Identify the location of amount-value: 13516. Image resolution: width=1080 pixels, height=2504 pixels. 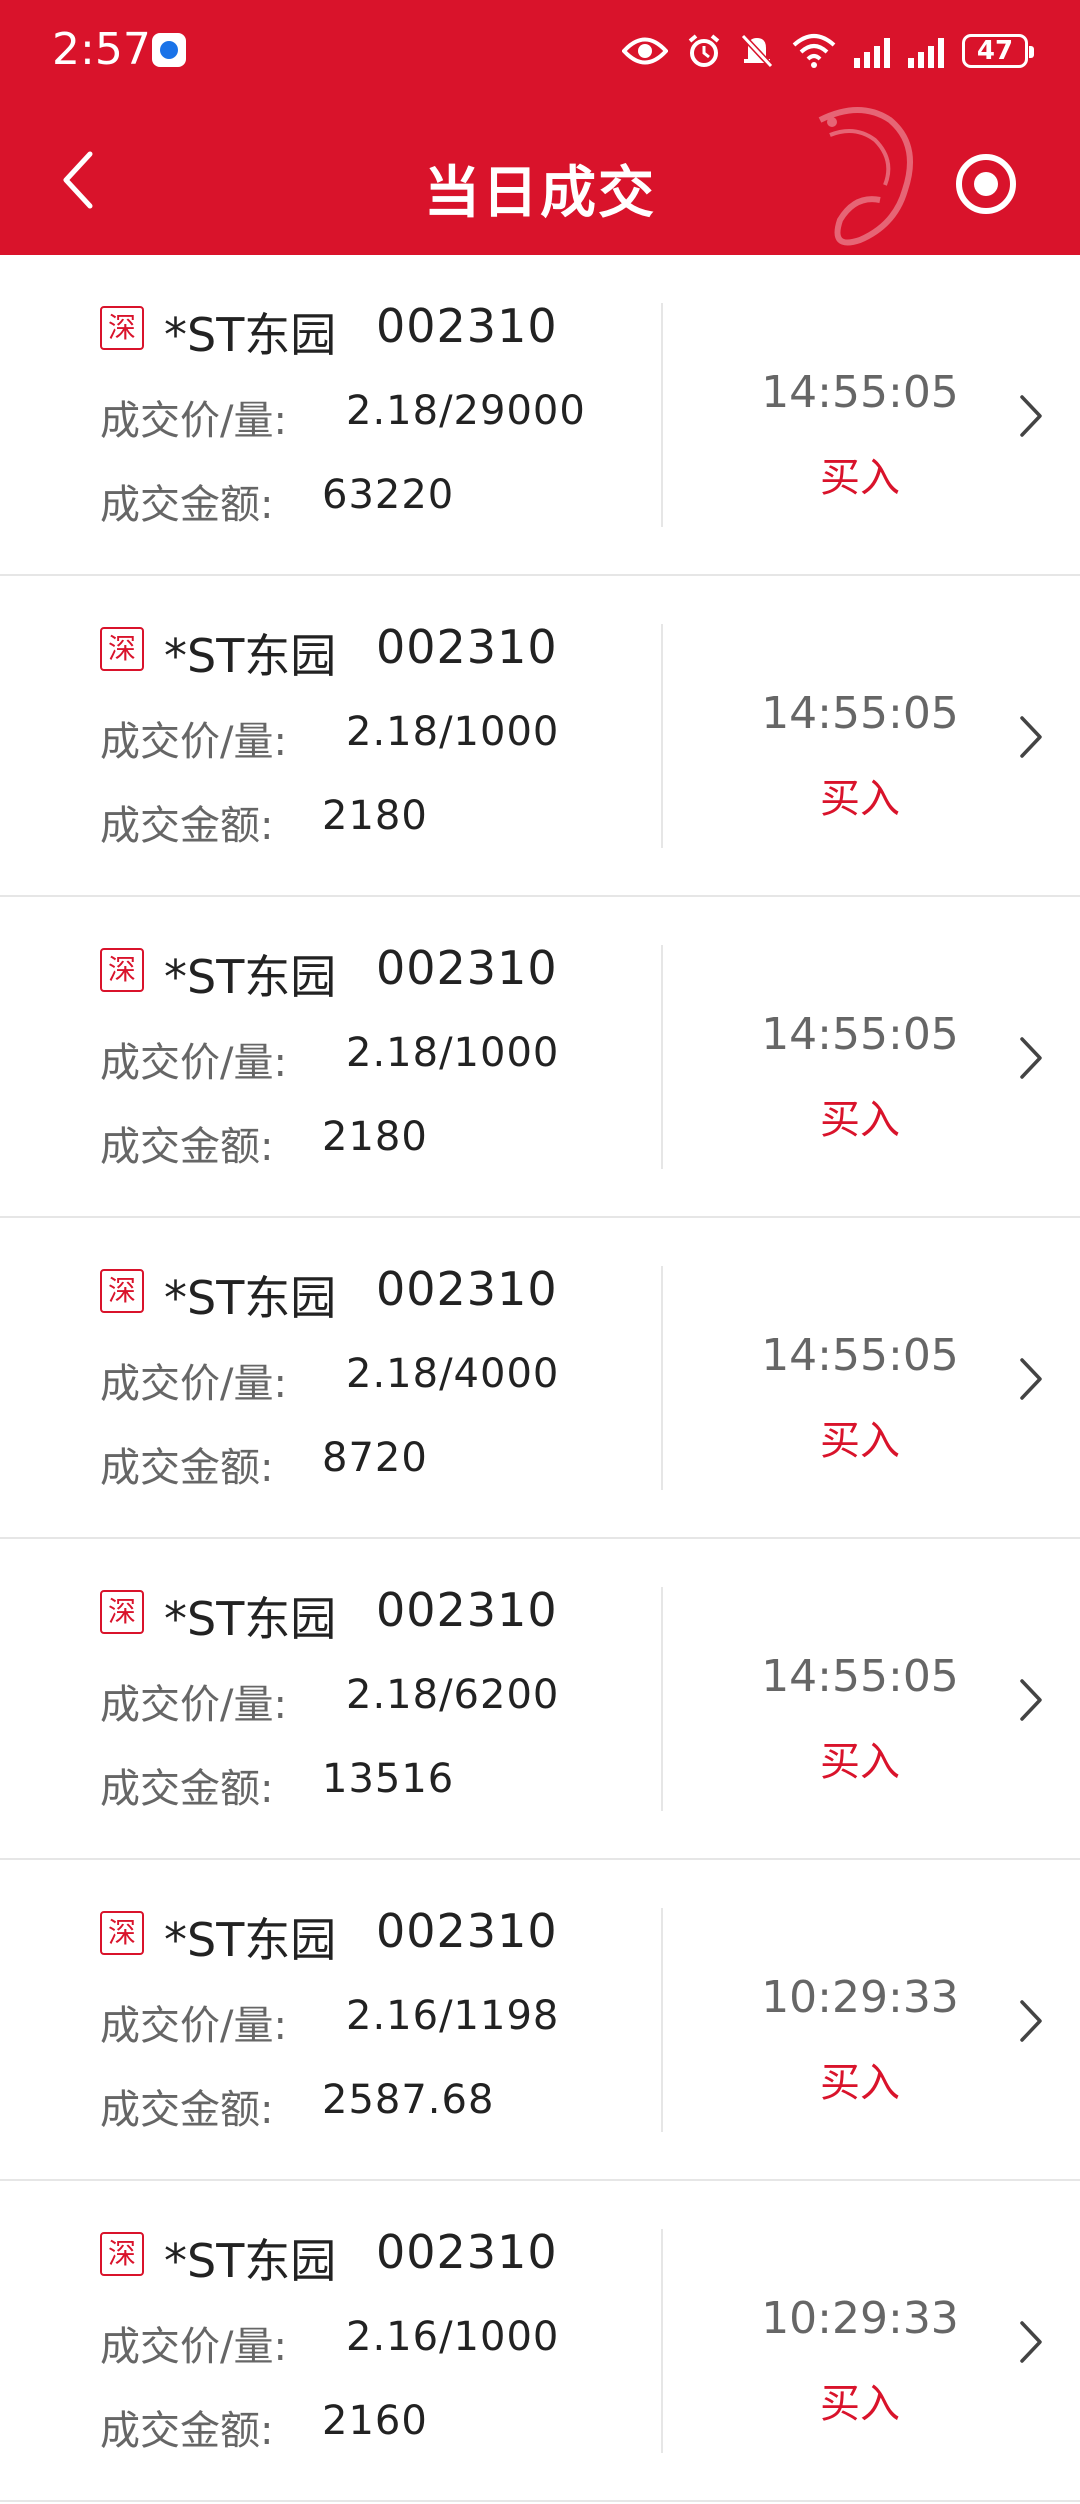
(388, 1779).